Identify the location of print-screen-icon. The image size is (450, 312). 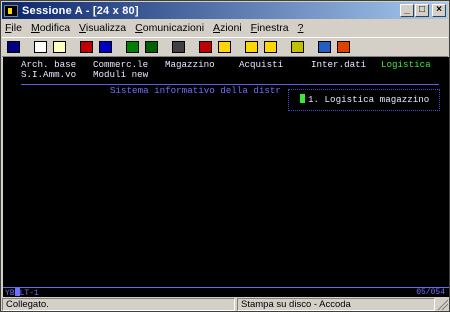
(13, 47).